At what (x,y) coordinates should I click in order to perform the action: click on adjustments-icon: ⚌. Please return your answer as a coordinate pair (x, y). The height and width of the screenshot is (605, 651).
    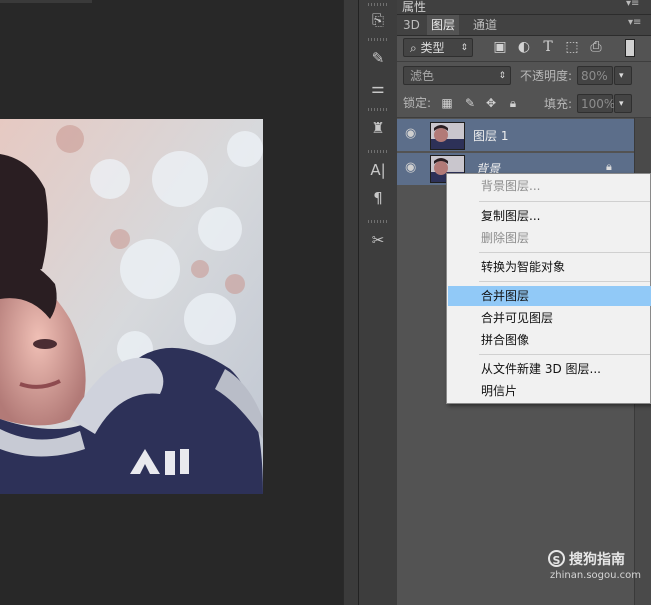
    Looking at the image, I should click on (378, 88).